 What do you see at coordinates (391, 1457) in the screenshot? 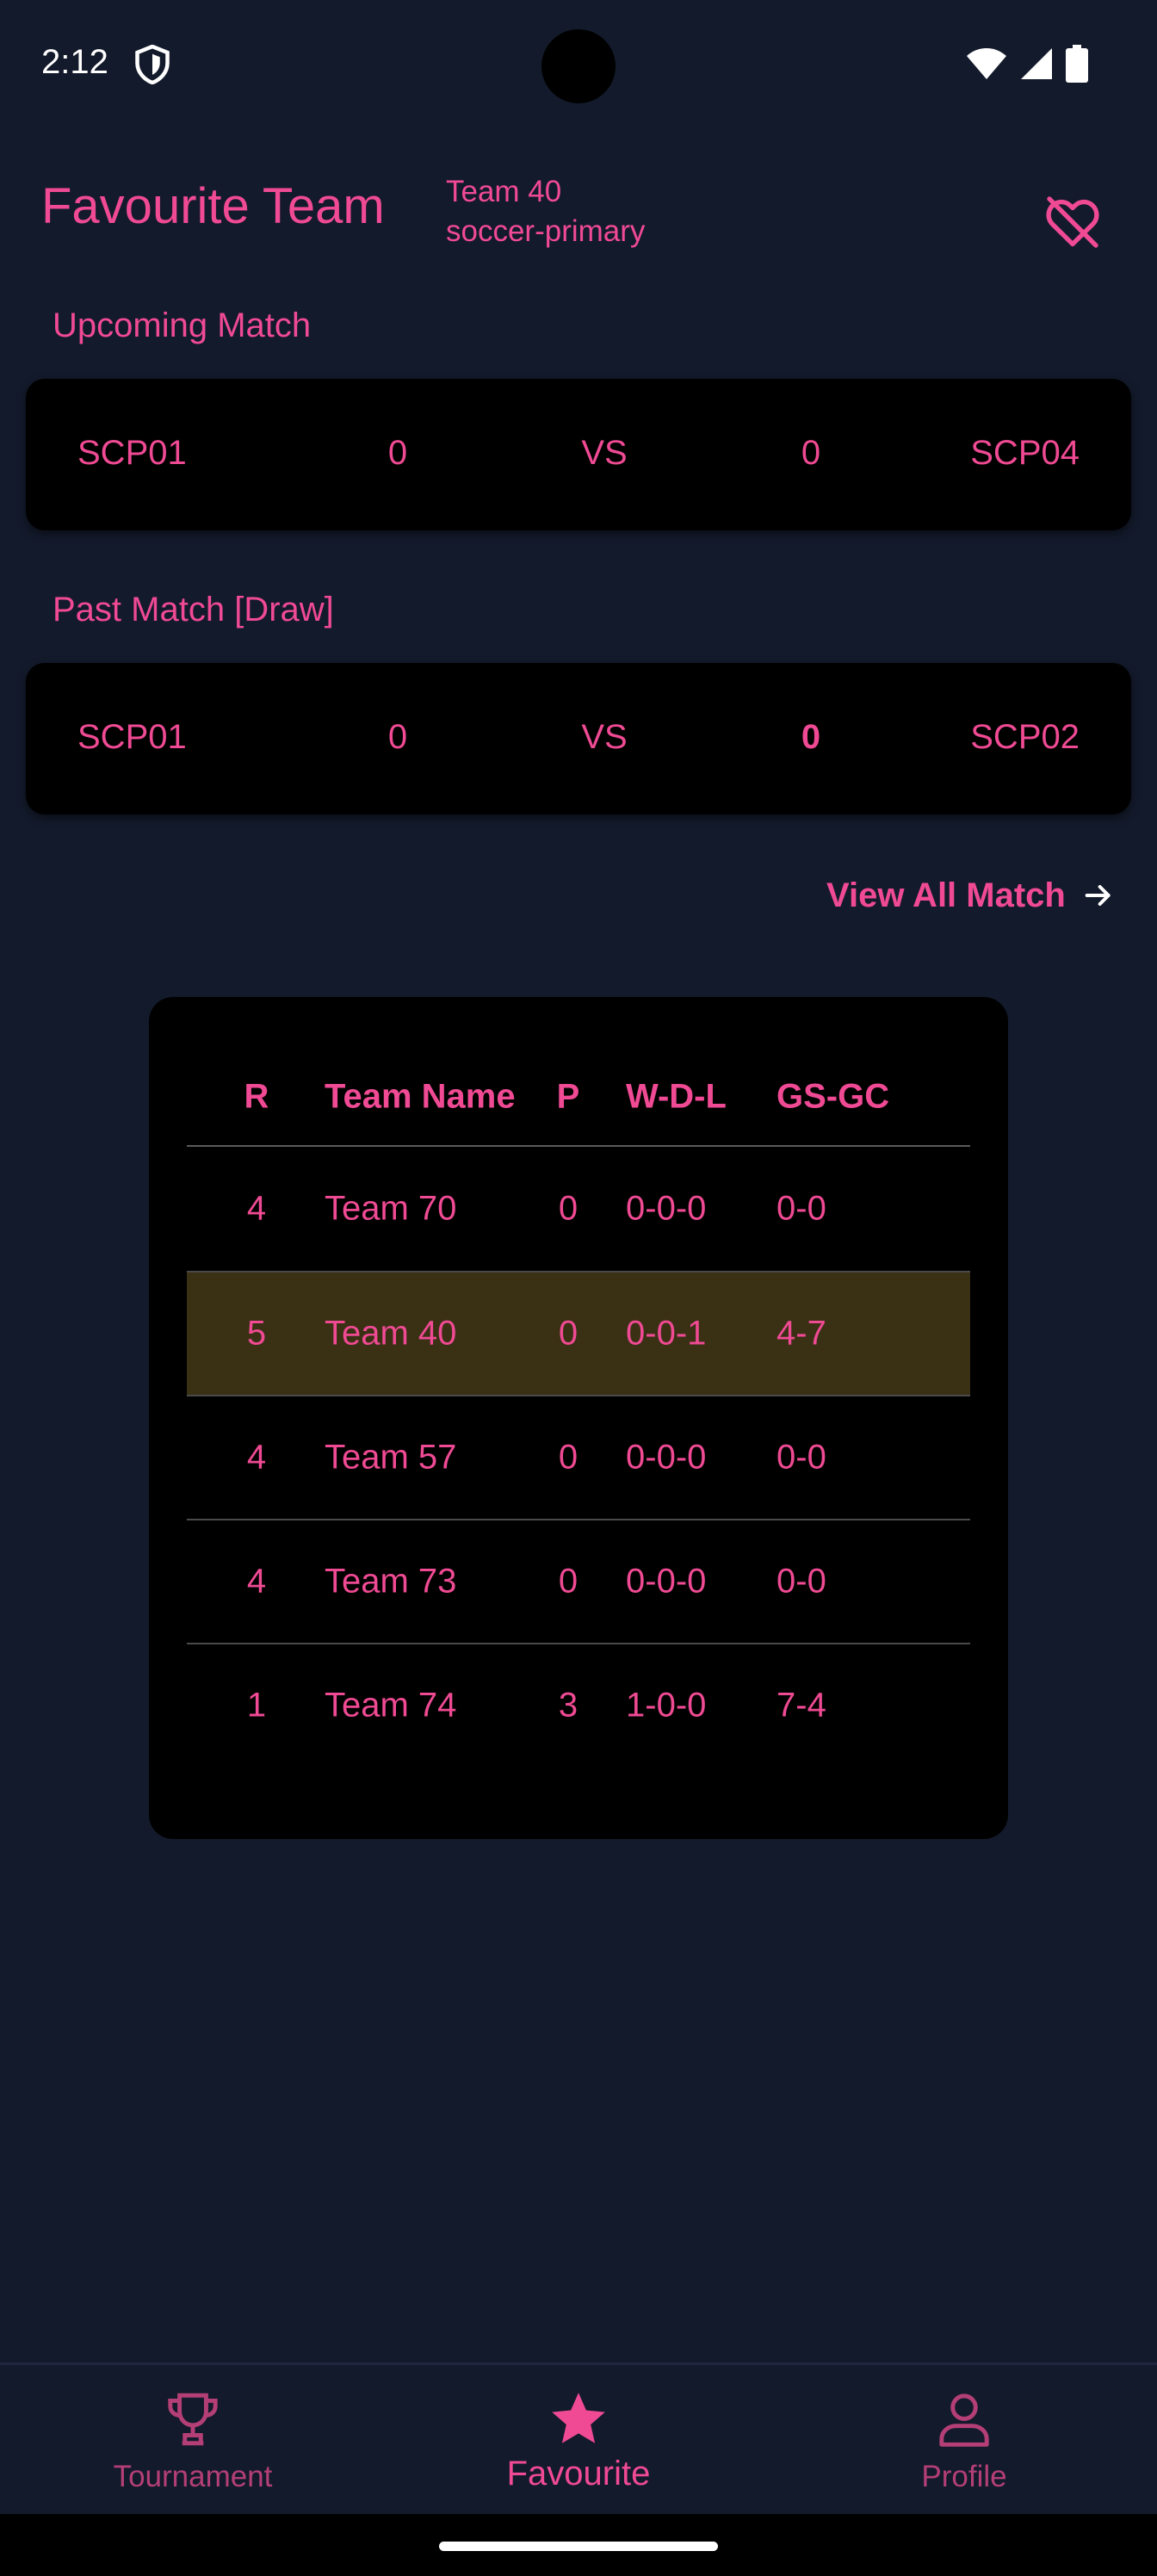
I see `cell-team-name: Team 57` at bounding box center [391, 1457].